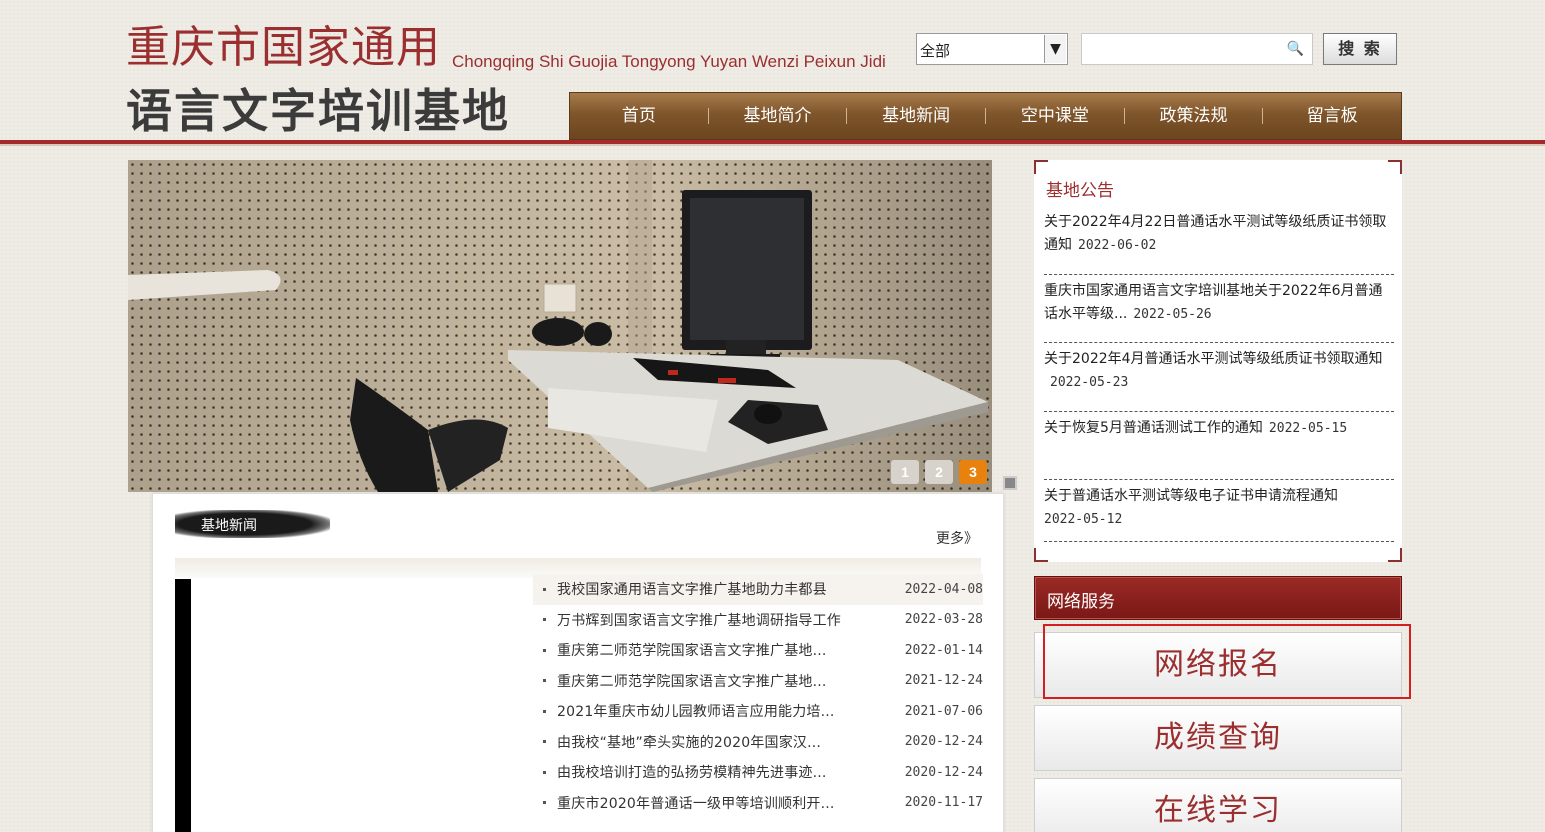  Describe the element at coordinates (943, 711) in the screenshot. I see `news-item-date: 2021-07-06` at that location.